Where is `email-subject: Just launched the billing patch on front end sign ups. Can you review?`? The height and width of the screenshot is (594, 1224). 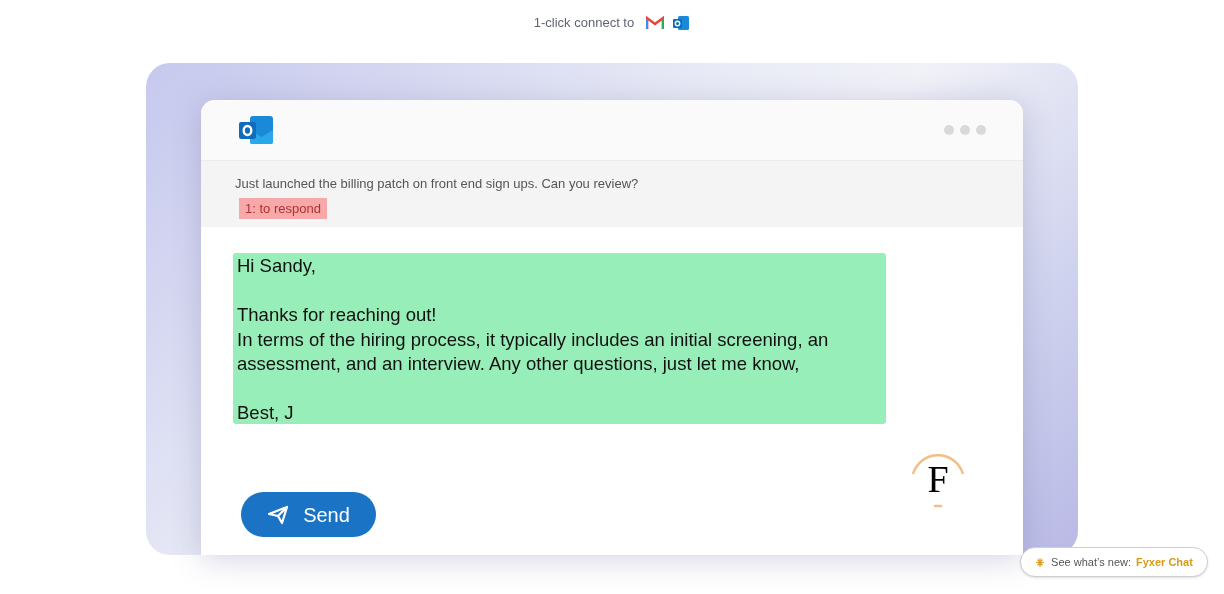 email-subject: Just launched the billing patch on front end sign ups. Can you review? is located at coordinates (437, 184).